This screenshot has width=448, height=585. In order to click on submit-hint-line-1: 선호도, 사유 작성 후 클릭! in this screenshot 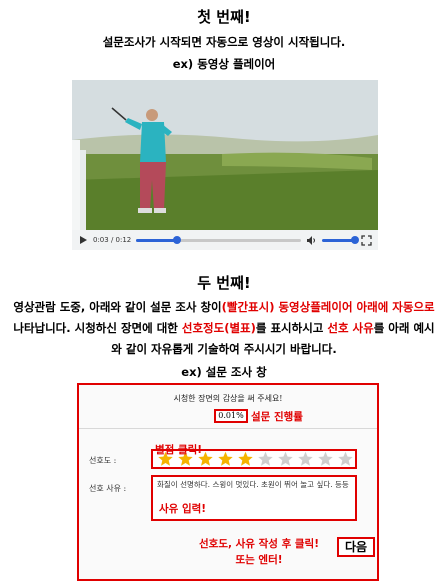, I will do `click(259, 544)`.